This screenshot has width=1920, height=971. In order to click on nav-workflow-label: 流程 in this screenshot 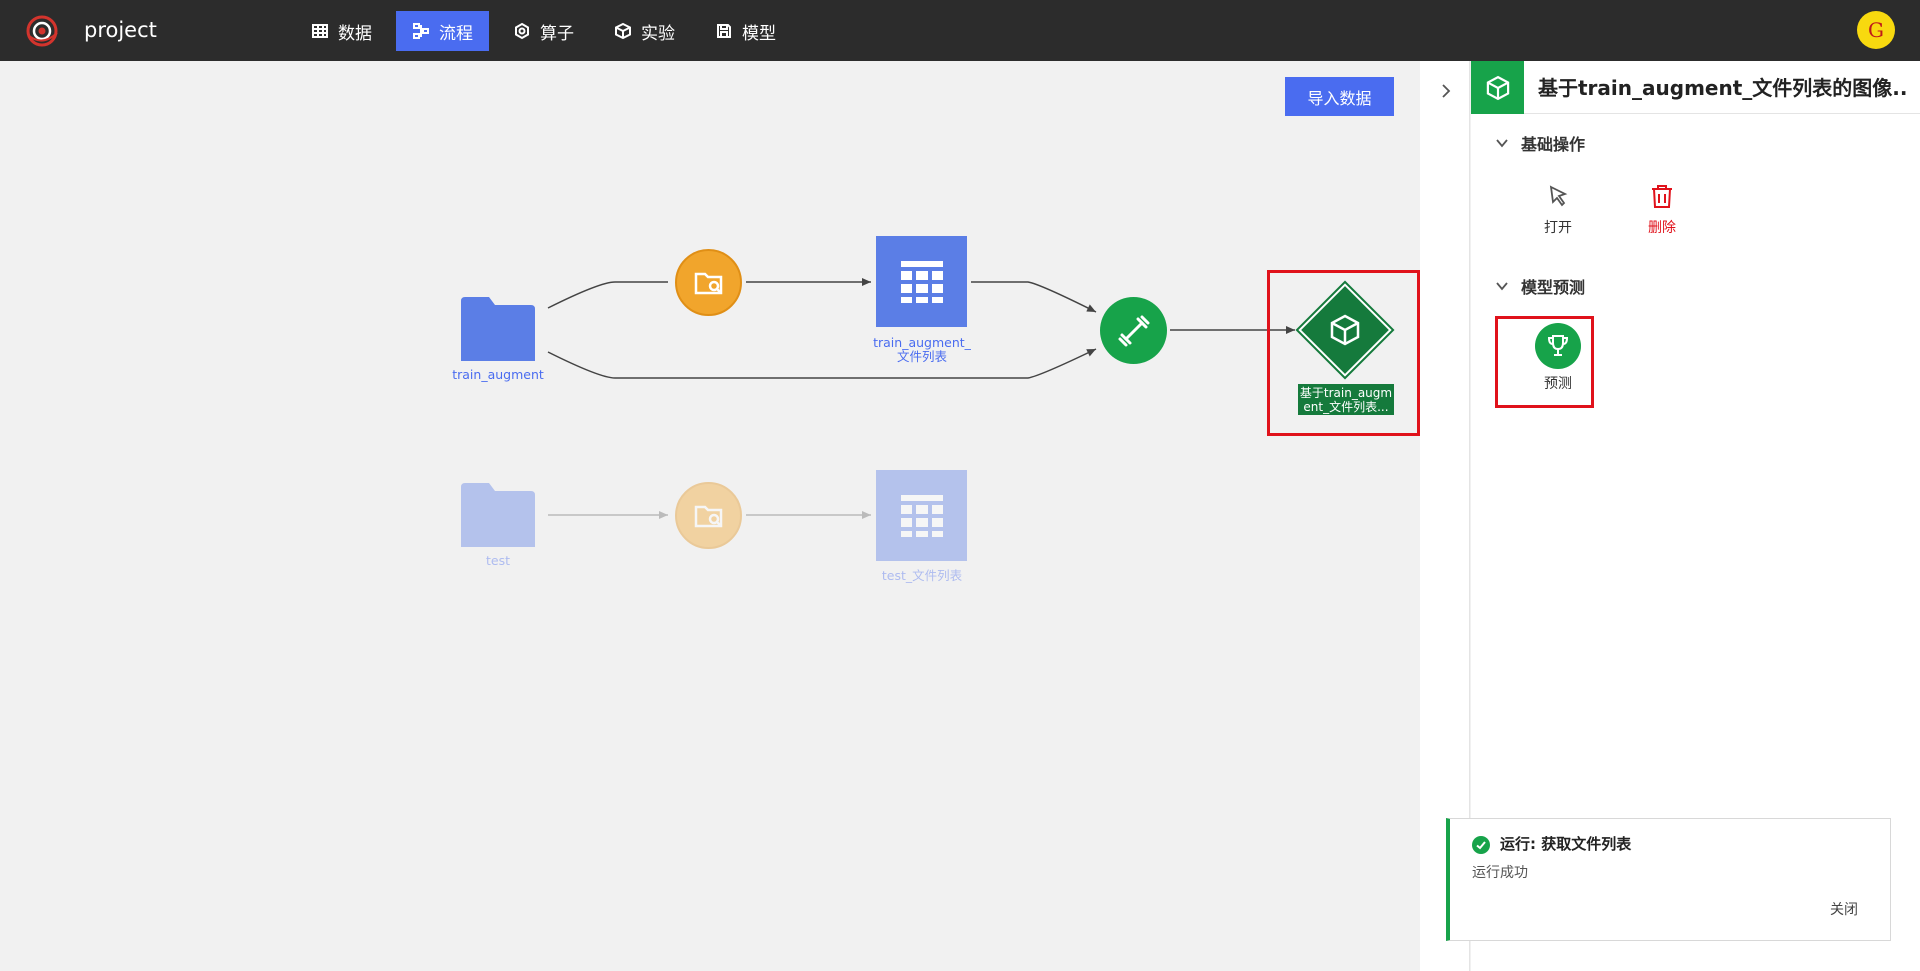, I will do `click(456, 33)`.